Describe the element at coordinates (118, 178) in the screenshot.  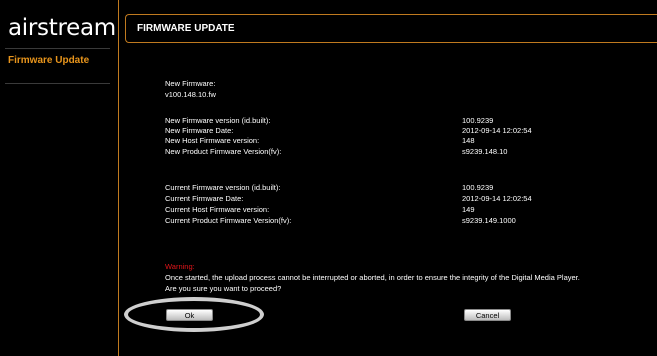
I see `sidebar-border` at that location.